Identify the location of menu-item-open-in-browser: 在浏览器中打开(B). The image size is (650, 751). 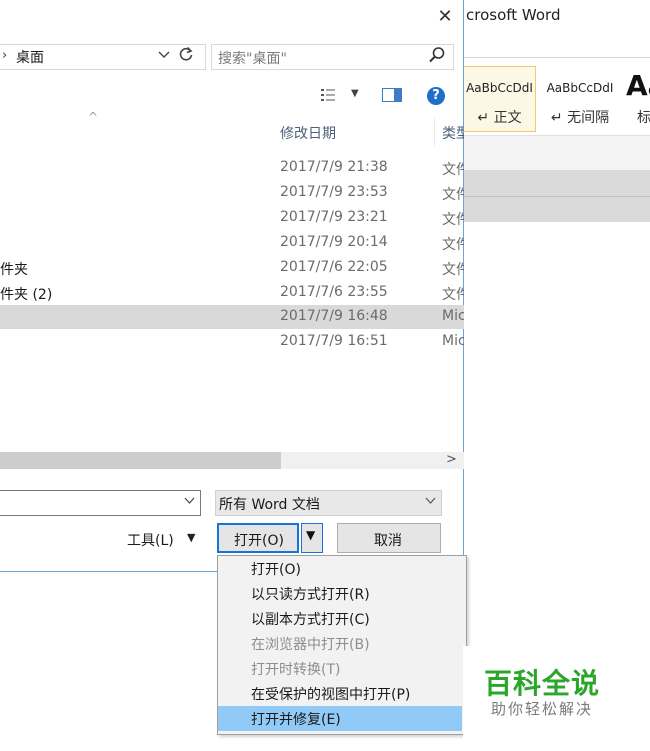
(340, 643).